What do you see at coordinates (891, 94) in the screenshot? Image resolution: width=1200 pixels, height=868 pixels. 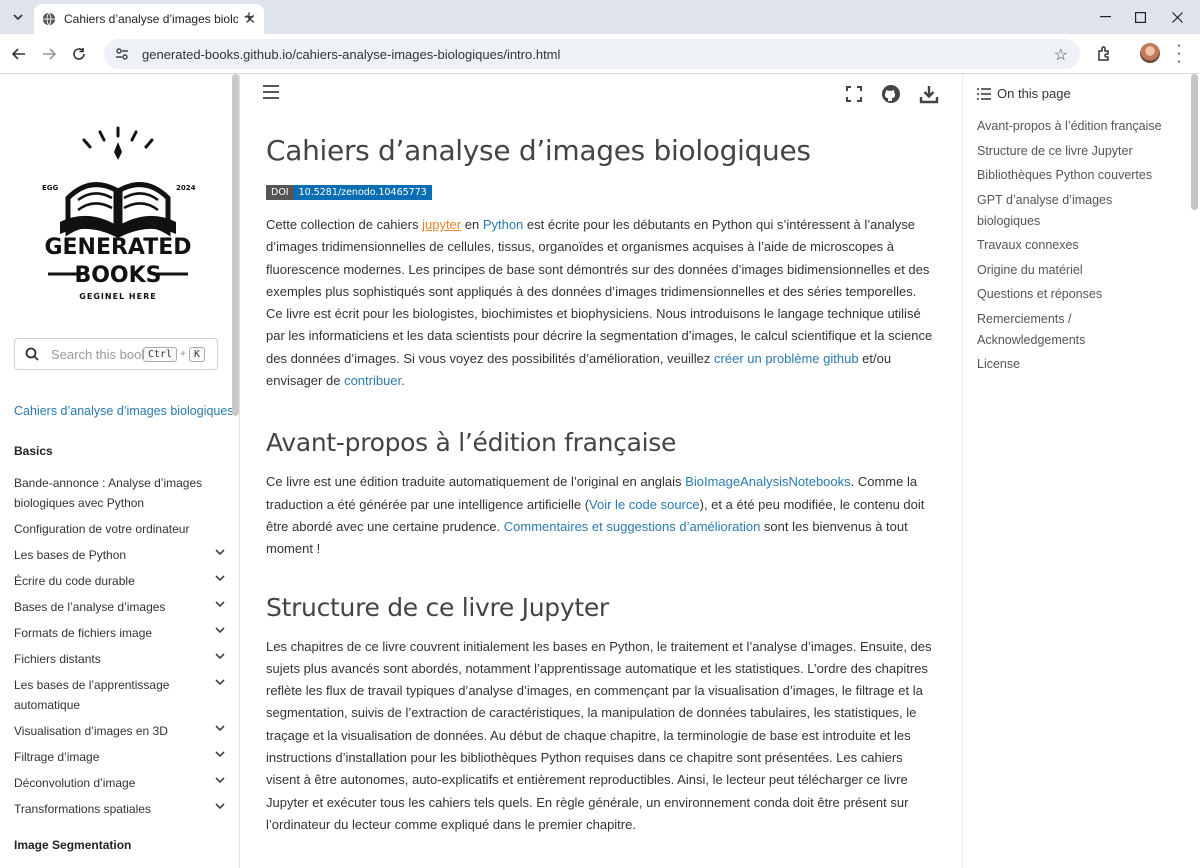 I see `github-icon` at bounding box center [891, 94].